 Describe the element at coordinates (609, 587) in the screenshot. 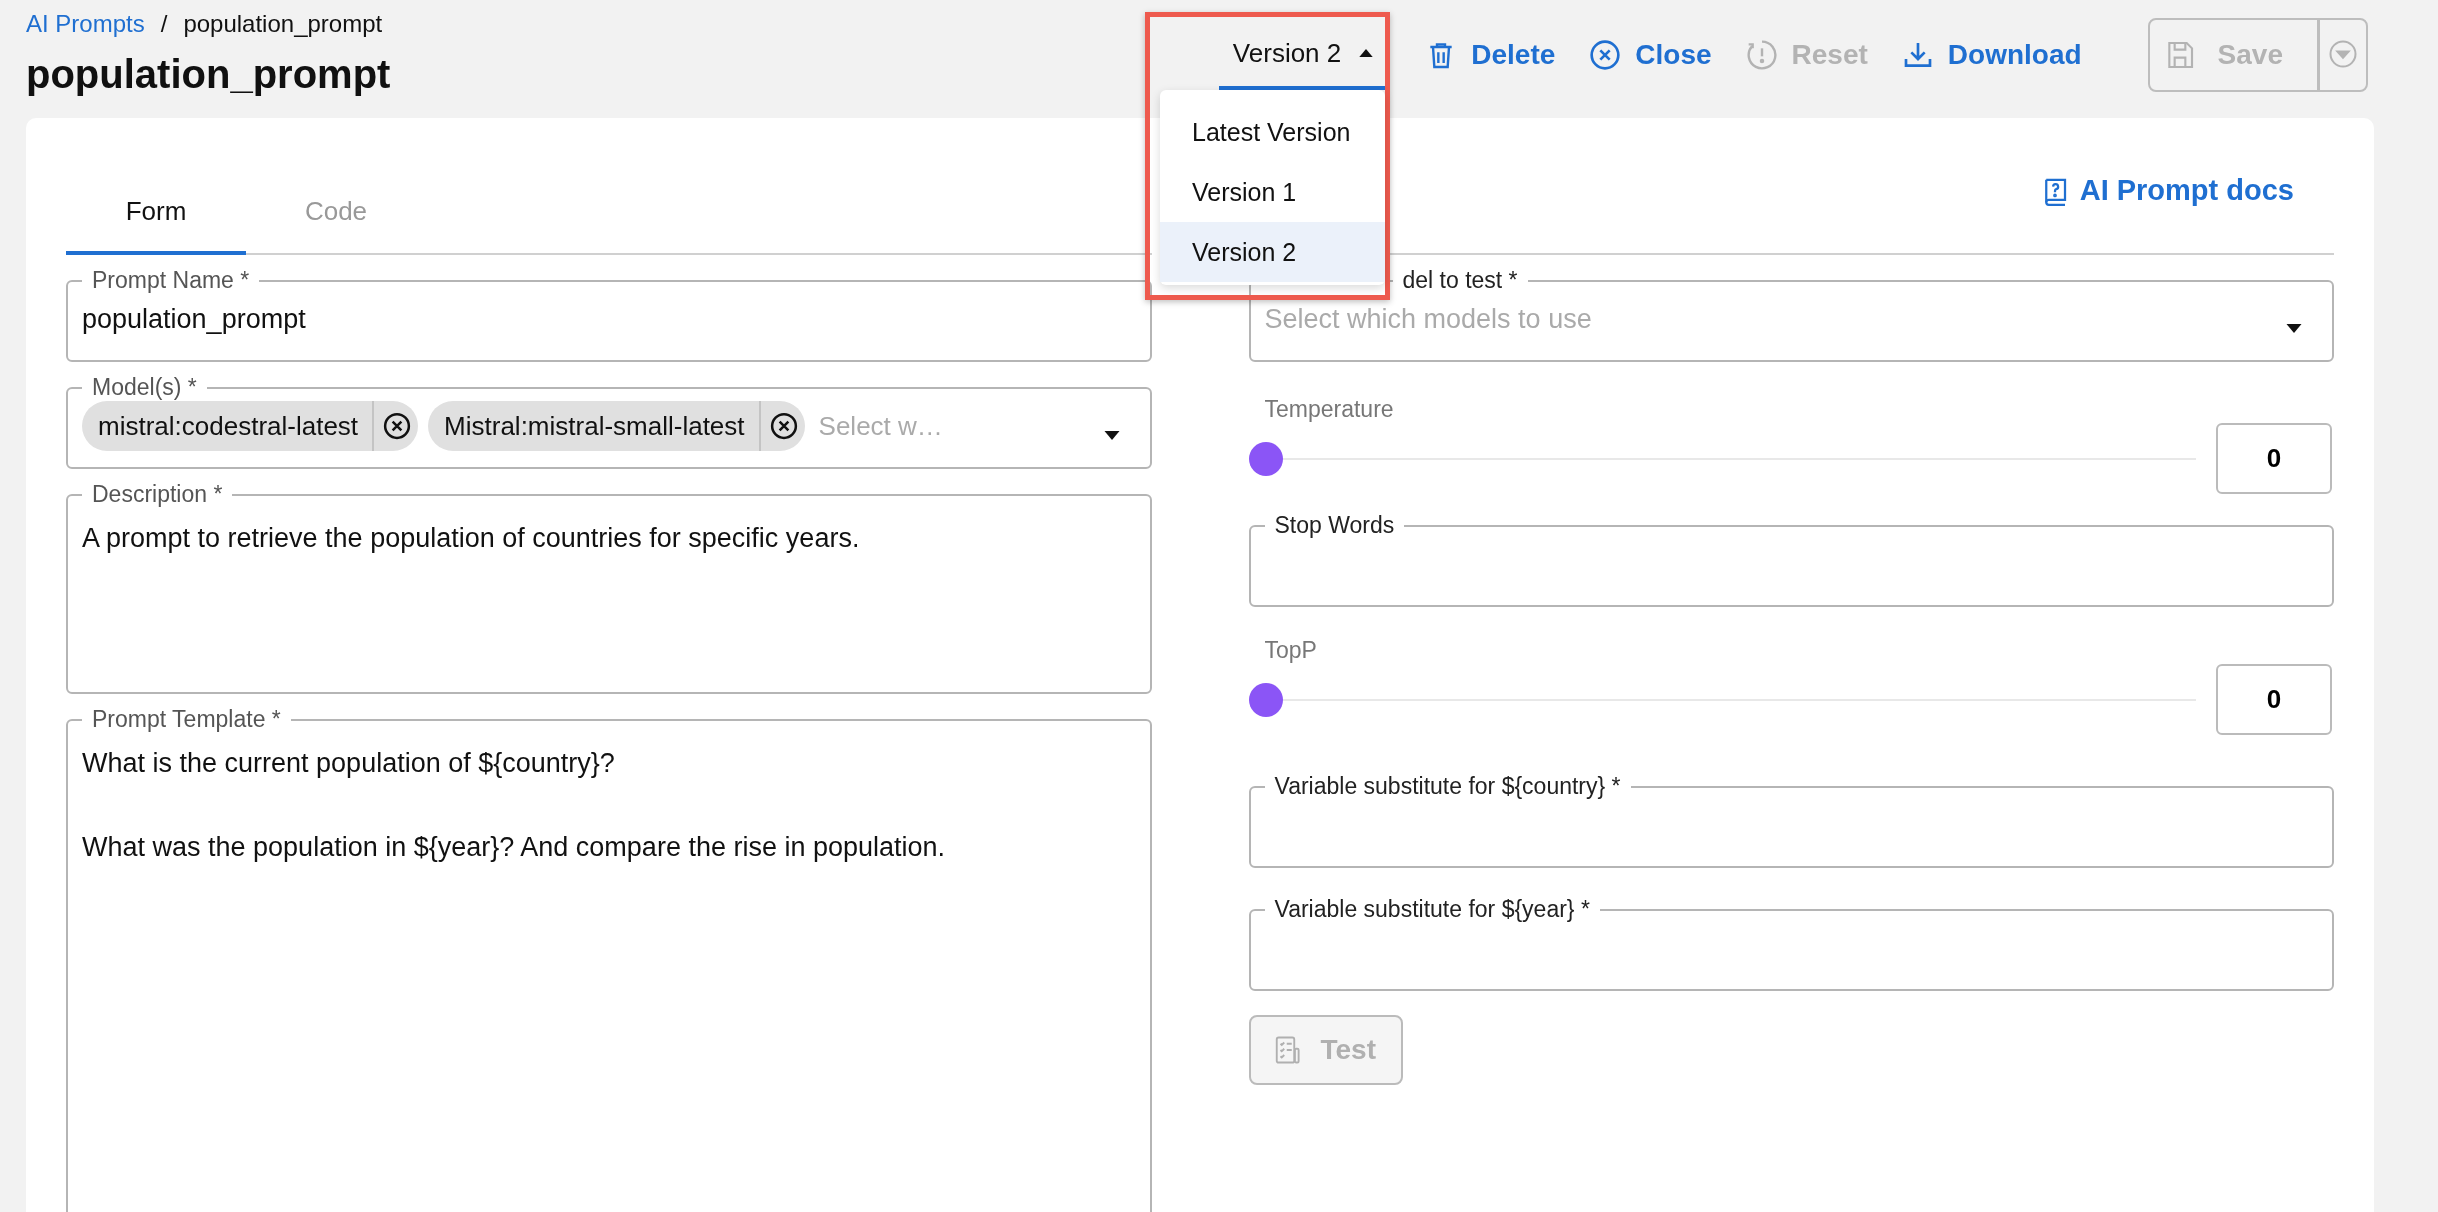

I see `text-area-field: Description * A prompt to retrieve the population of countries for specific years.` at that location.